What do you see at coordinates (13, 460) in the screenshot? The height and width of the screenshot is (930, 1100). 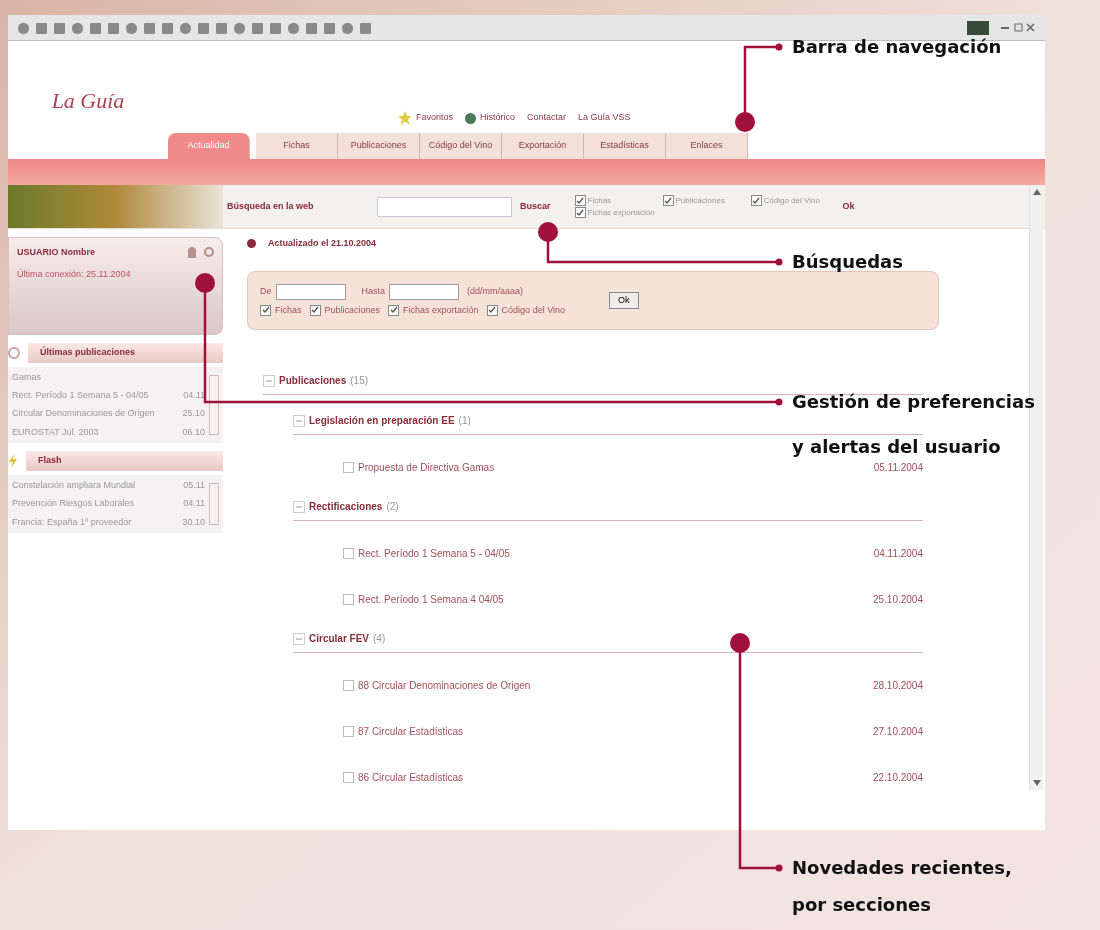 I see `lightning-icon` at bounding box center [13, 460].